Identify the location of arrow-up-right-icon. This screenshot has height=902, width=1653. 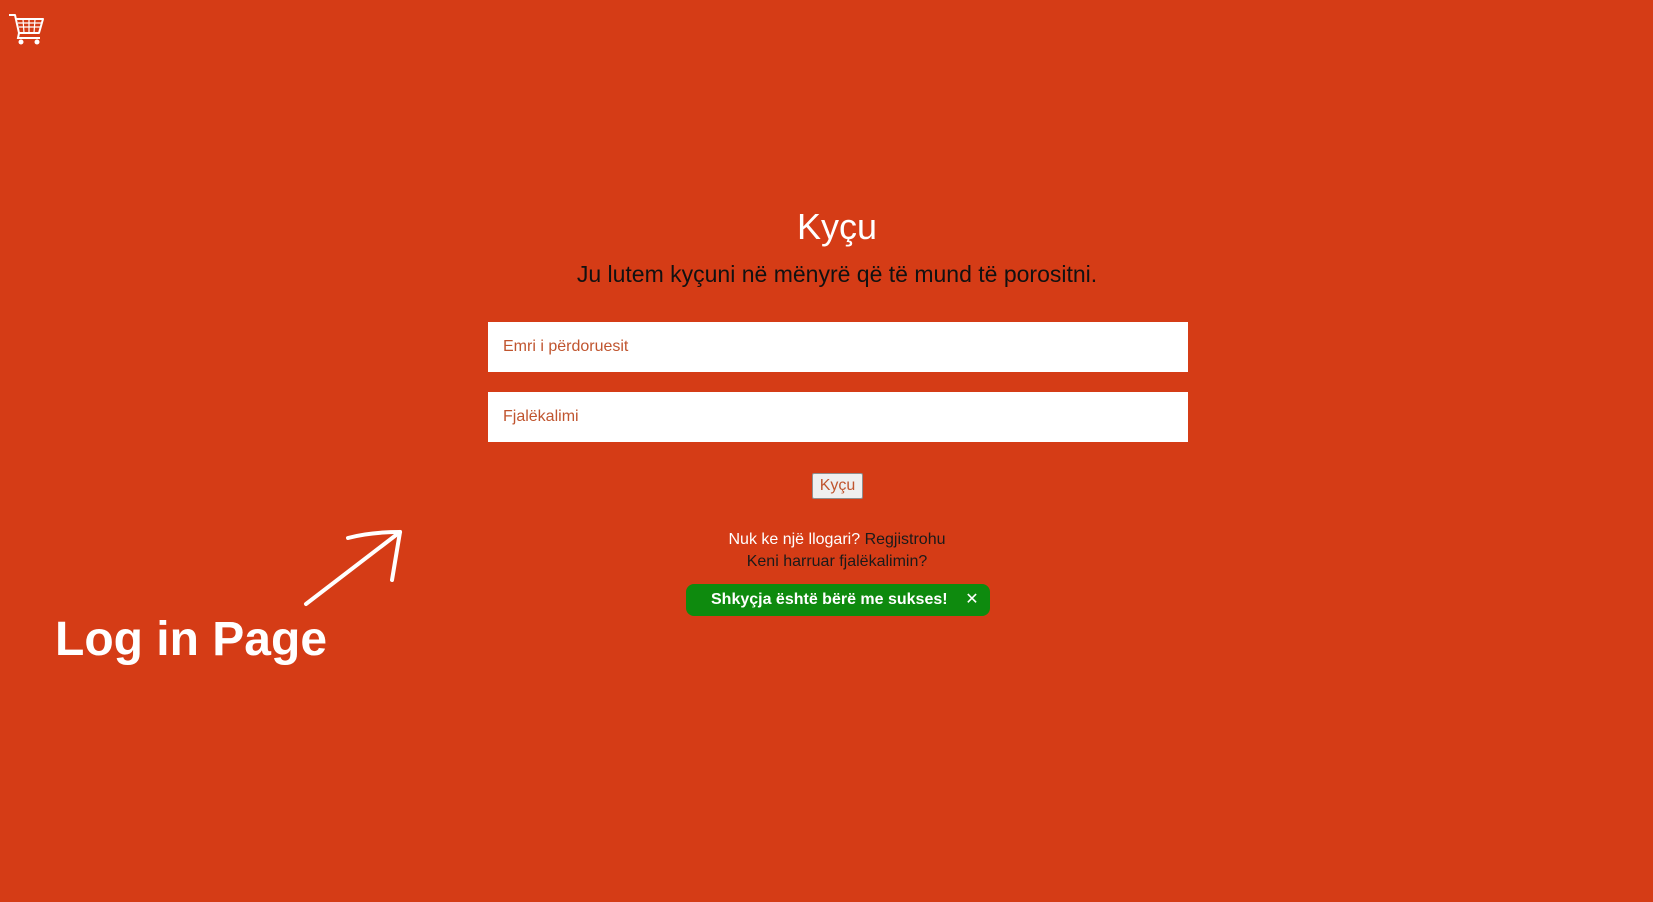
(353, 568).